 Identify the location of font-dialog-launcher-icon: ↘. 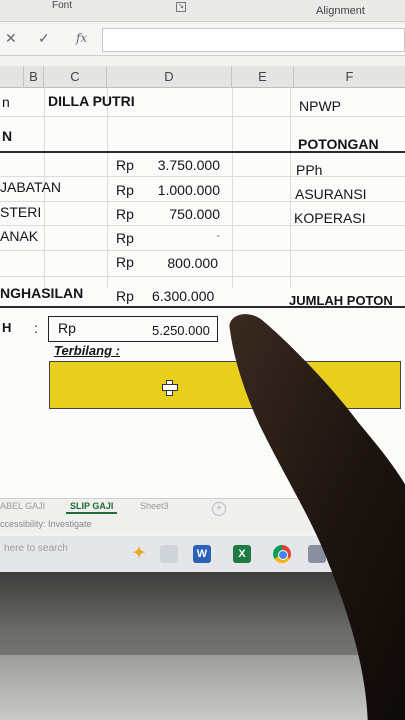
(181, 7).